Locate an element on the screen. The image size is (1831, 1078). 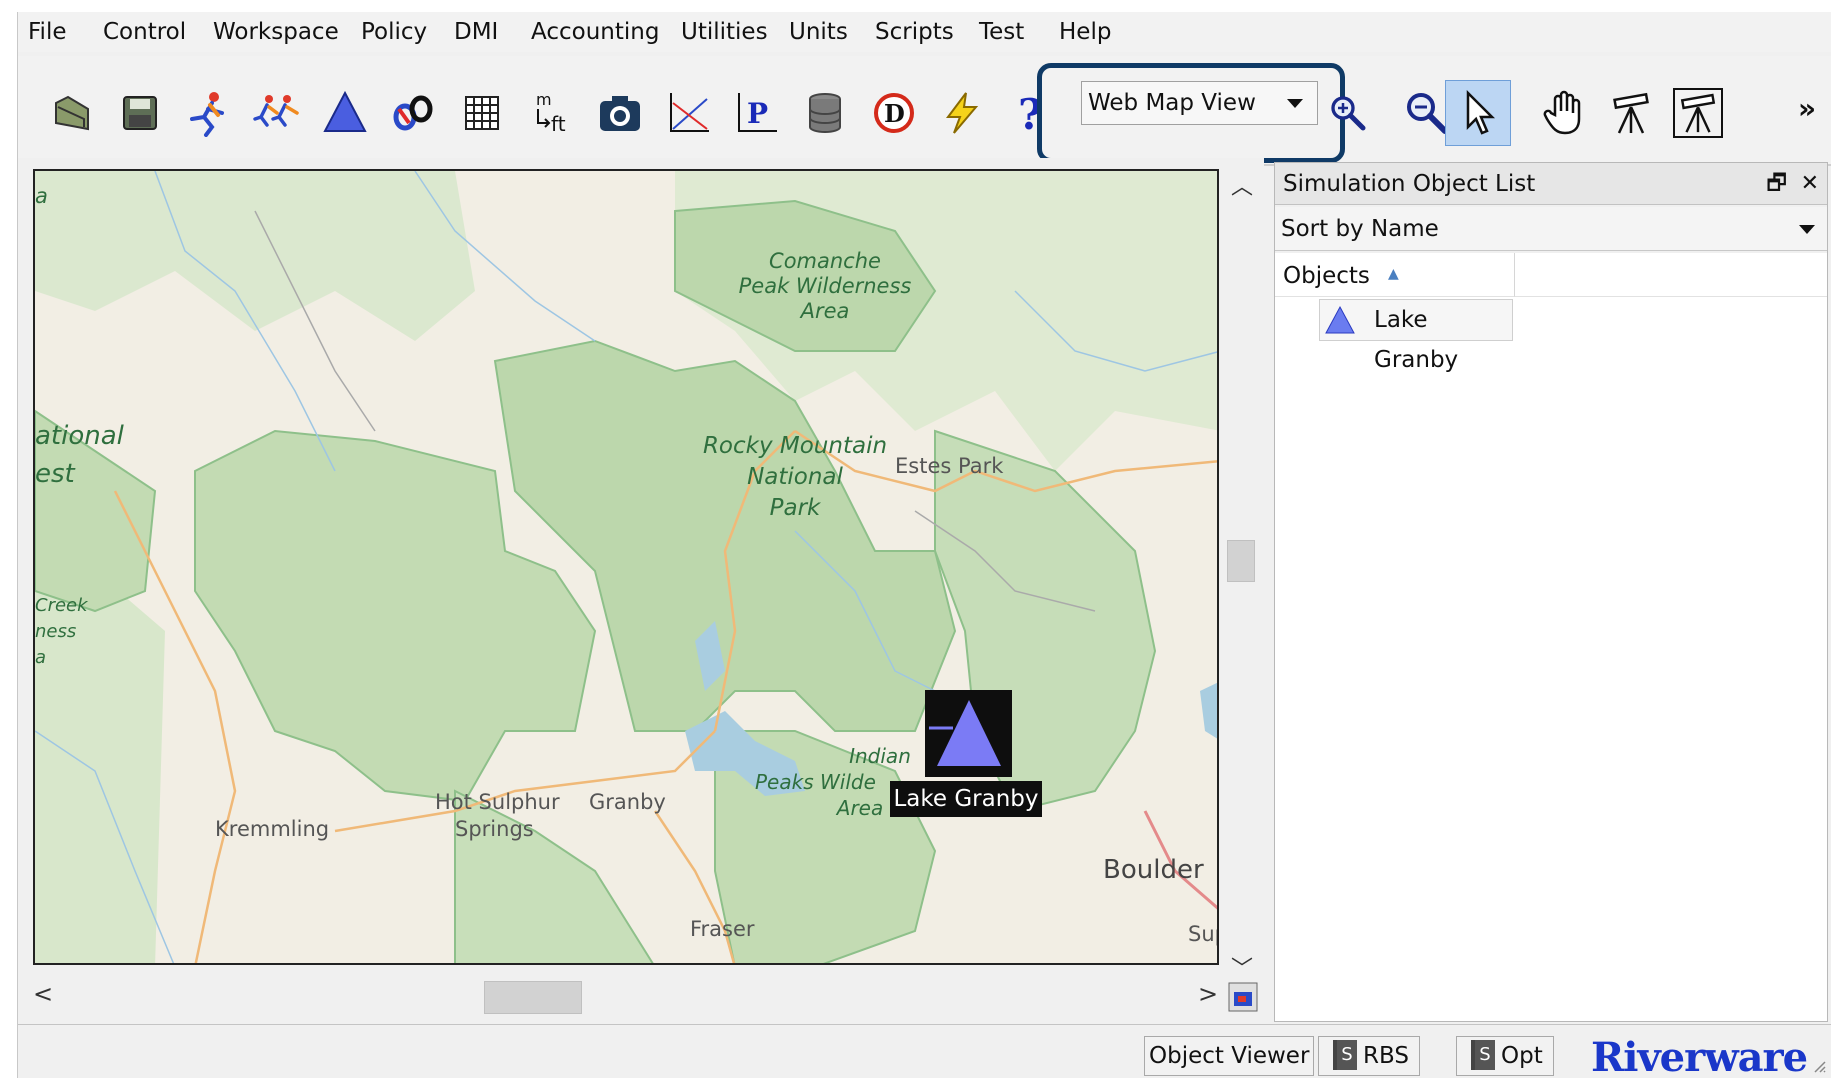
view-select: Web Map View is located at coordinates (1199, 103).